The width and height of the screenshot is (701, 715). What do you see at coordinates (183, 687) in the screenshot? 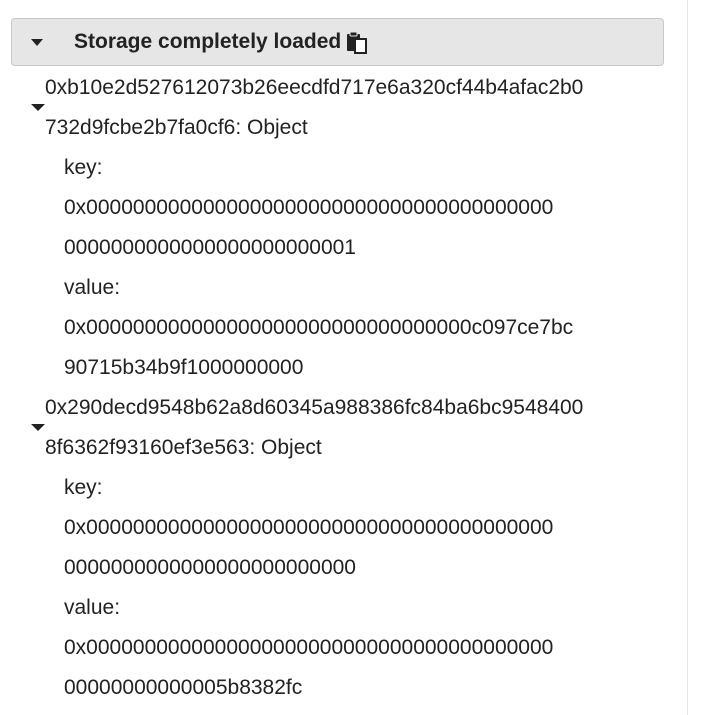
I see `value-value-continued: 00000000000005b8382fc` at bounding box center [183, 687].